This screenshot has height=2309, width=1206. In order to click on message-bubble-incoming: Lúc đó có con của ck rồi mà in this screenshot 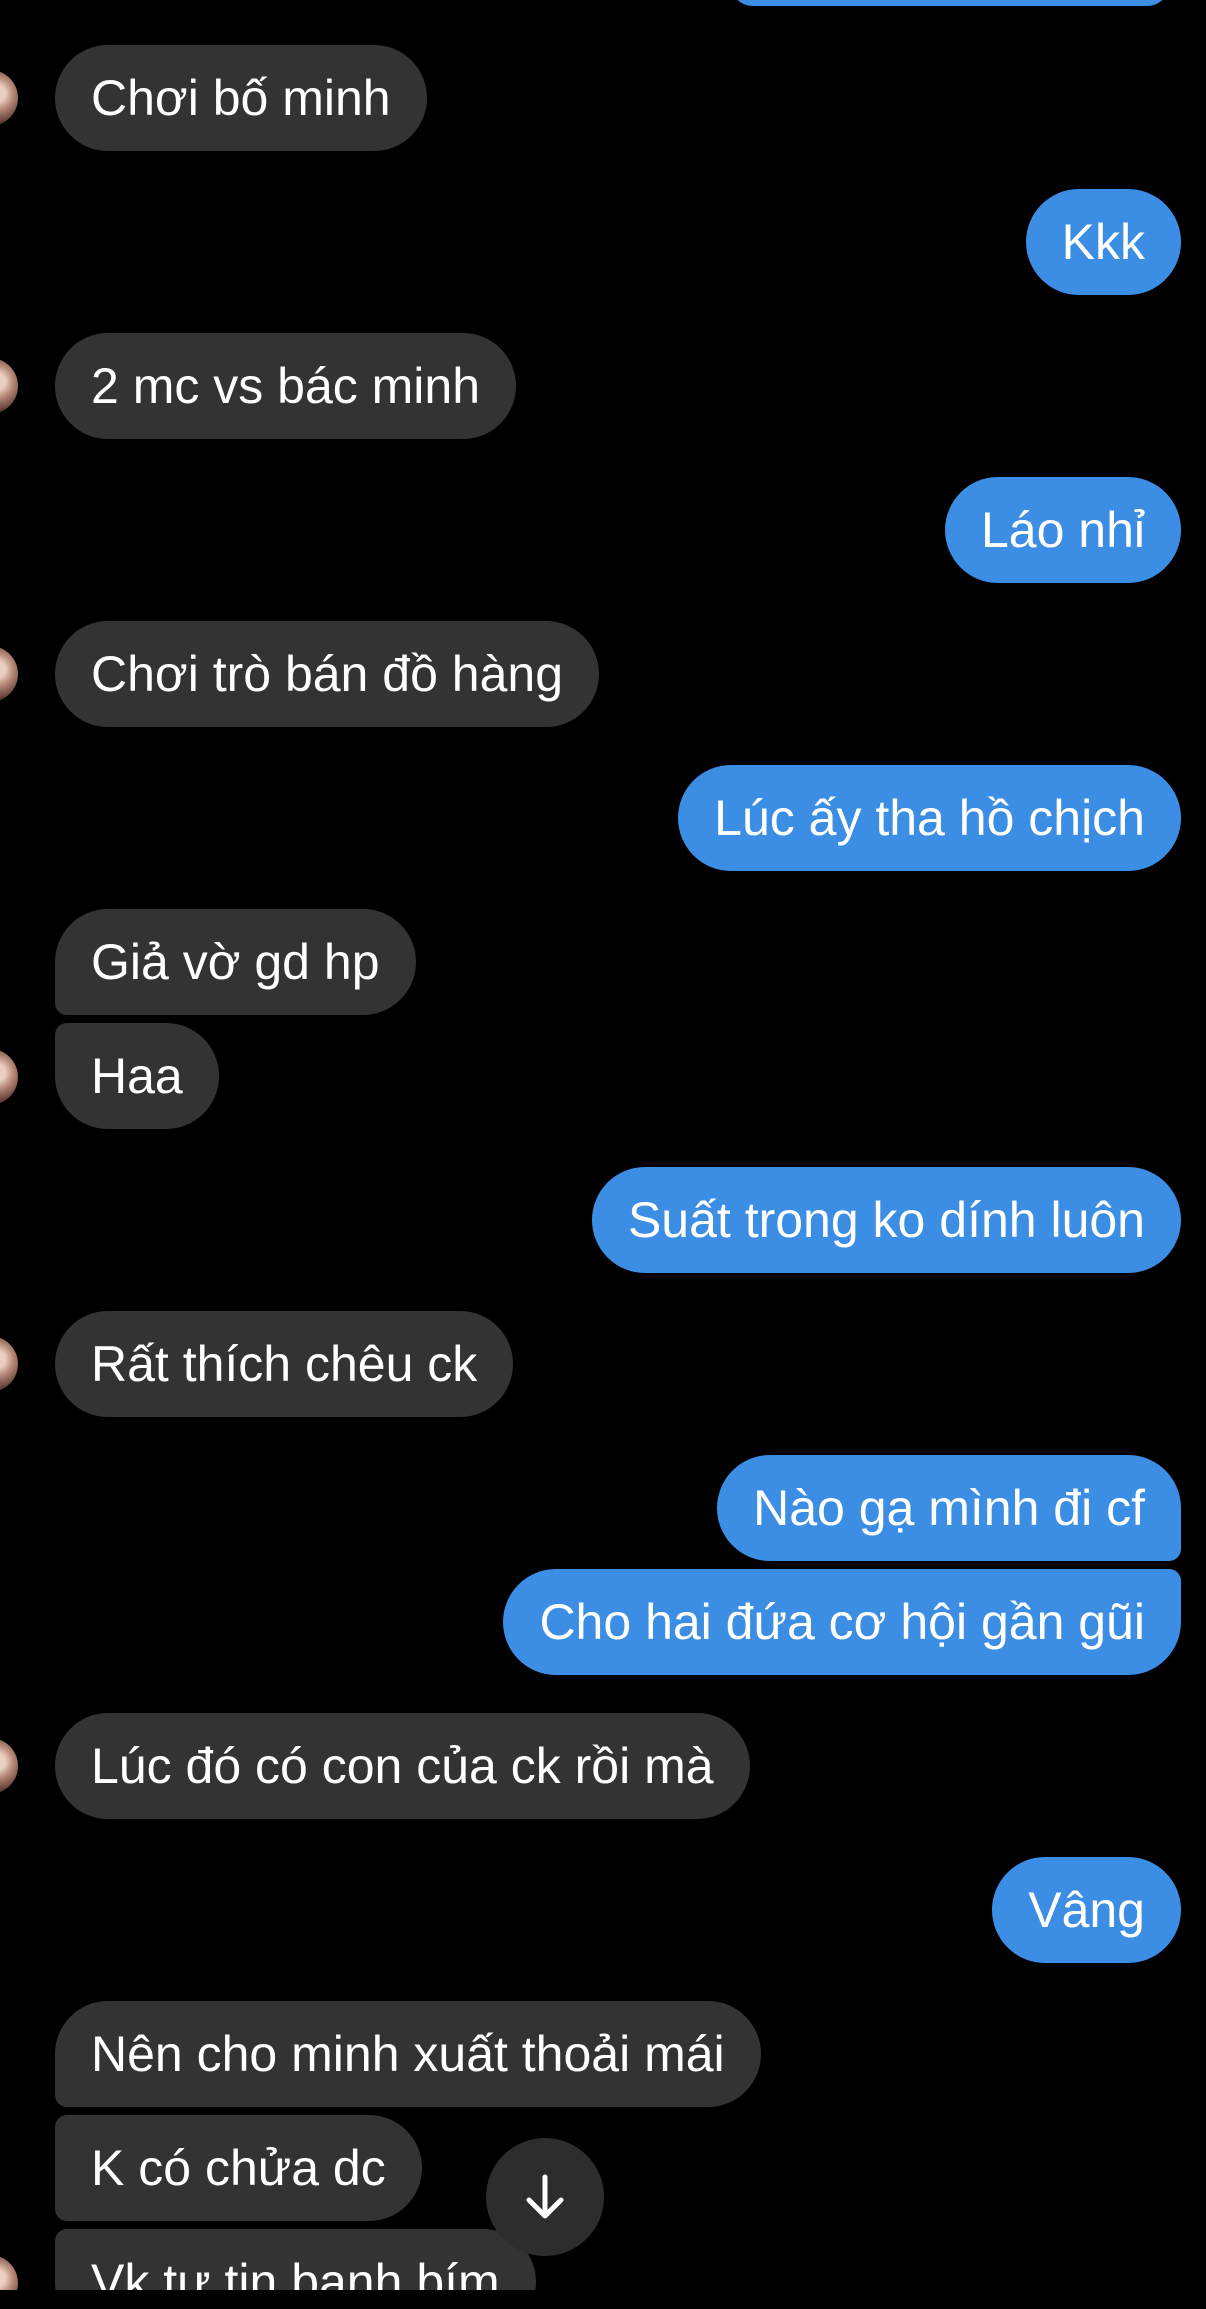, I will do `click(402, 1766)`.